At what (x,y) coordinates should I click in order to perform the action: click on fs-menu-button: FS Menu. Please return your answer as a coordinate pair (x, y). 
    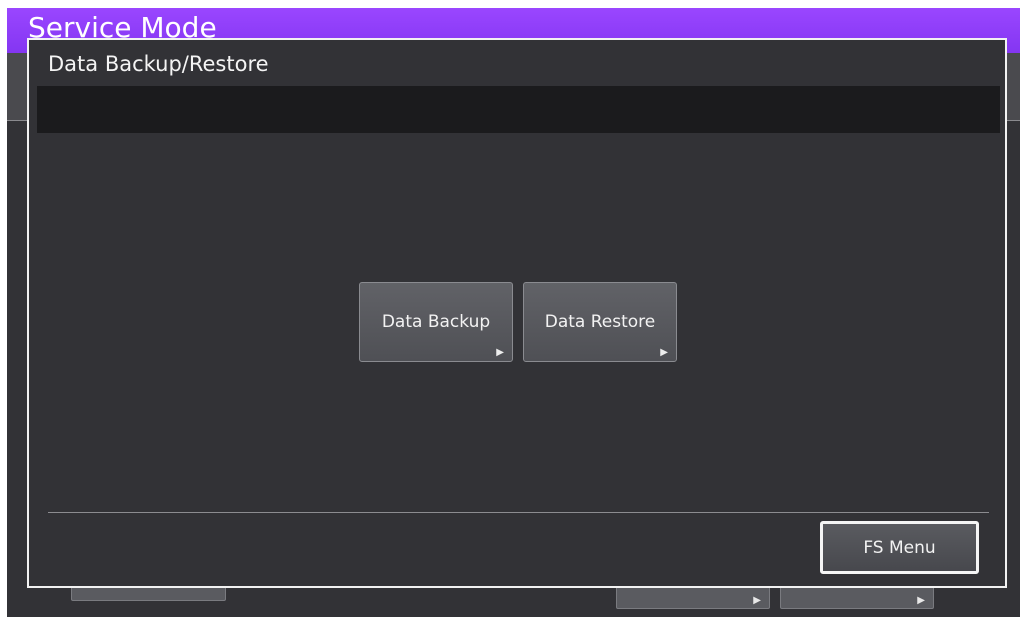
    Looking at the image, I should click on (899, 547).